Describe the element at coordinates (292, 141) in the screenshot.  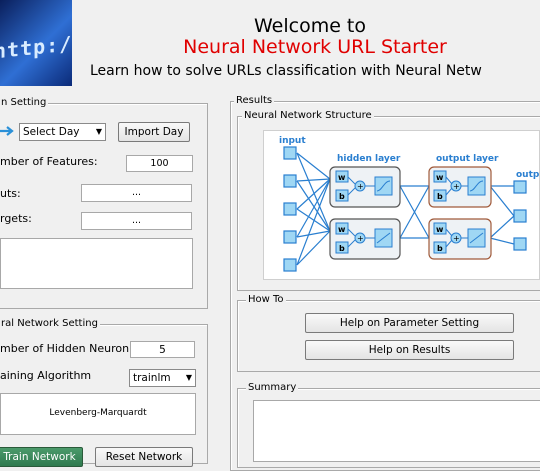
I see `diagram-input-label: input` at that location.